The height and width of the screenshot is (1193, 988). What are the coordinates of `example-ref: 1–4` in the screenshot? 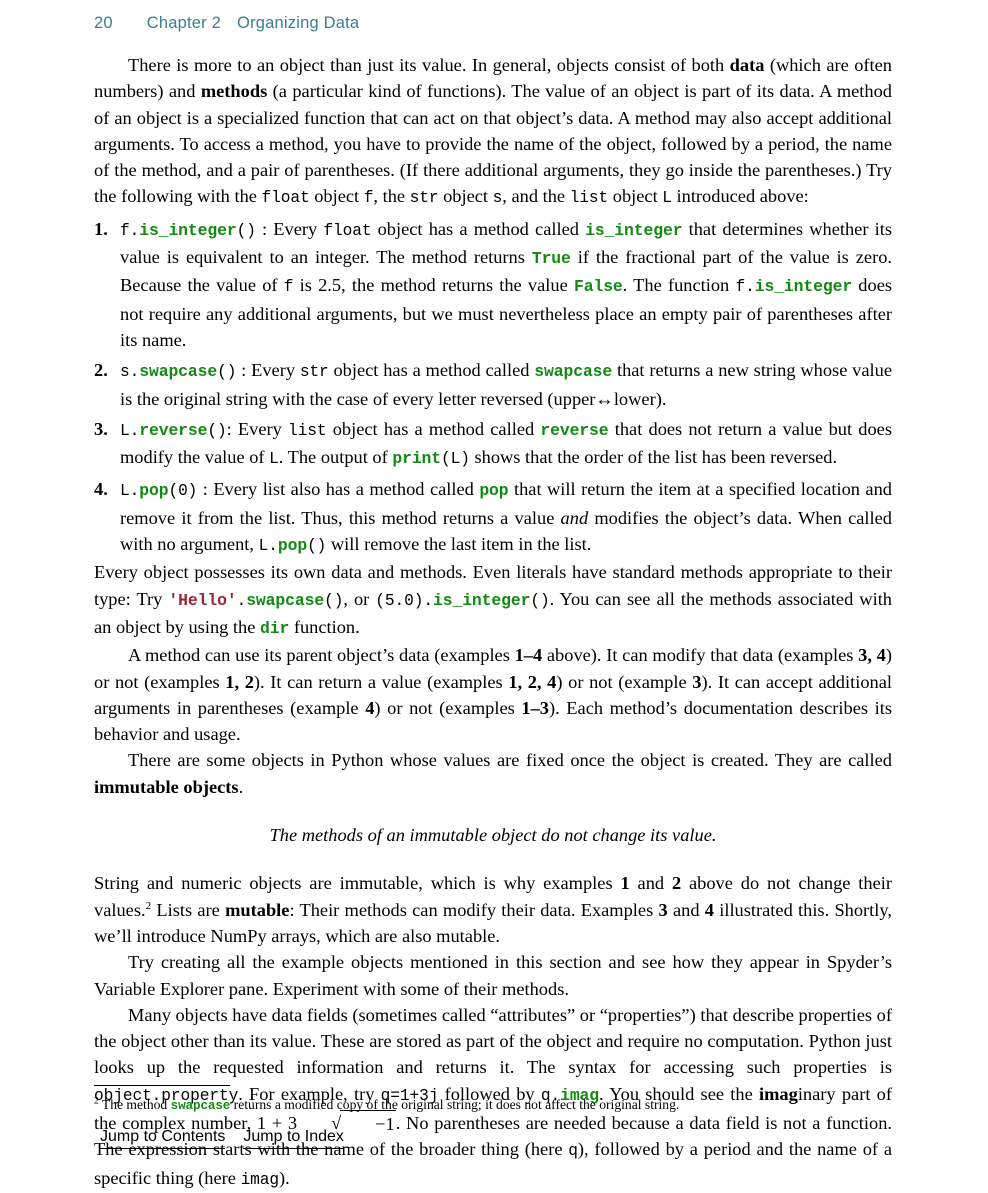 It's located at (528, 655).